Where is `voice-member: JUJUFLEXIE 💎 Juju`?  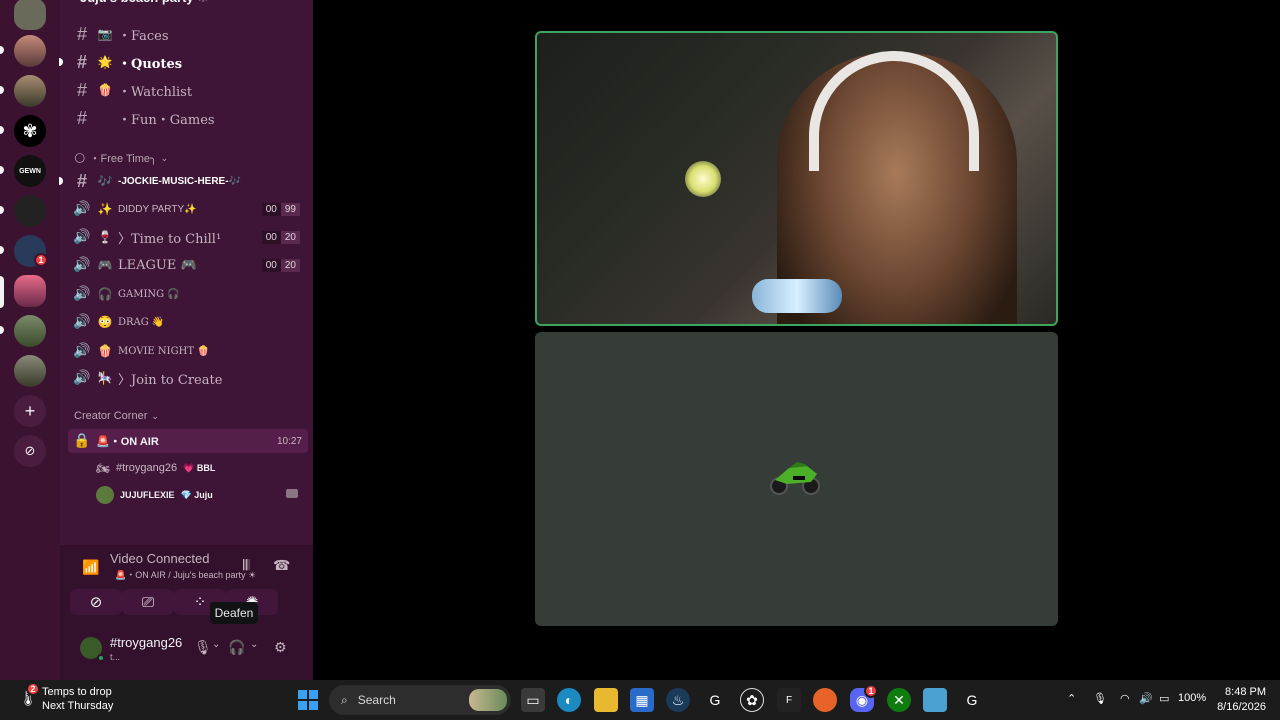 voice-member: JUJUFLEXIE 💎 Juju is located at coordinates (154, 495).